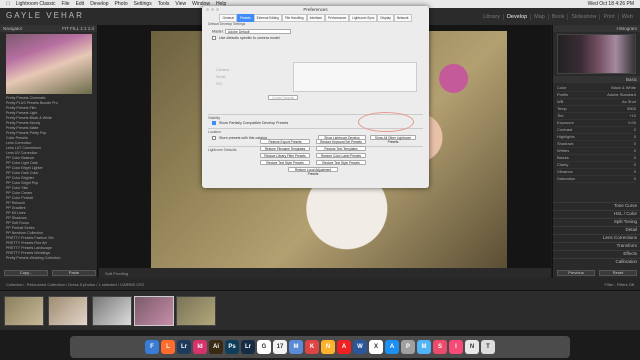  Describe the element at coordinates (264, 347) in the screenshot. I see `dock-app-icon: G` at that location.